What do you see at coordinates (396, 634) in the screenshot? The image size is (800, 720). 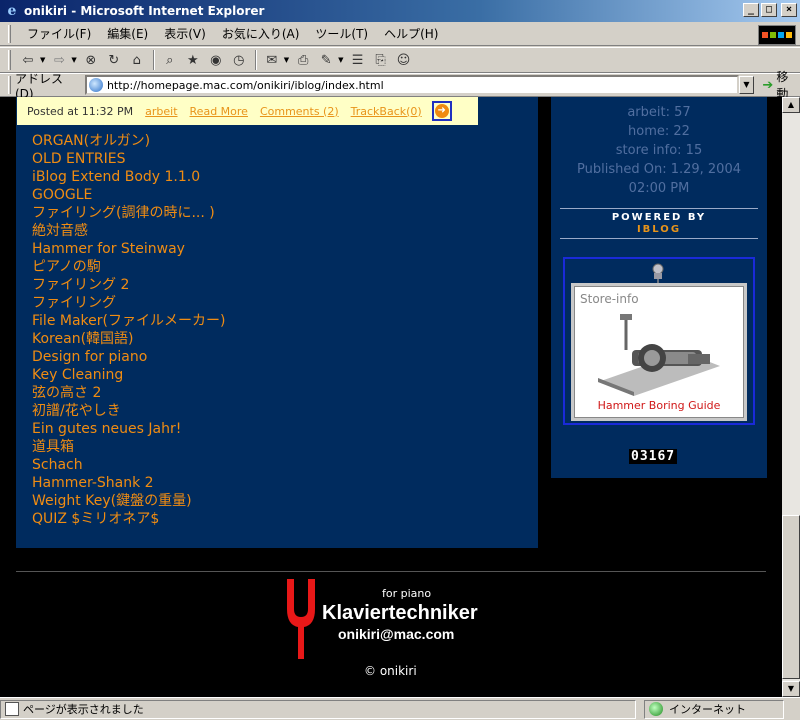 I see `footer-email: onikiri@mac.com` at bounding box center [396, 634].